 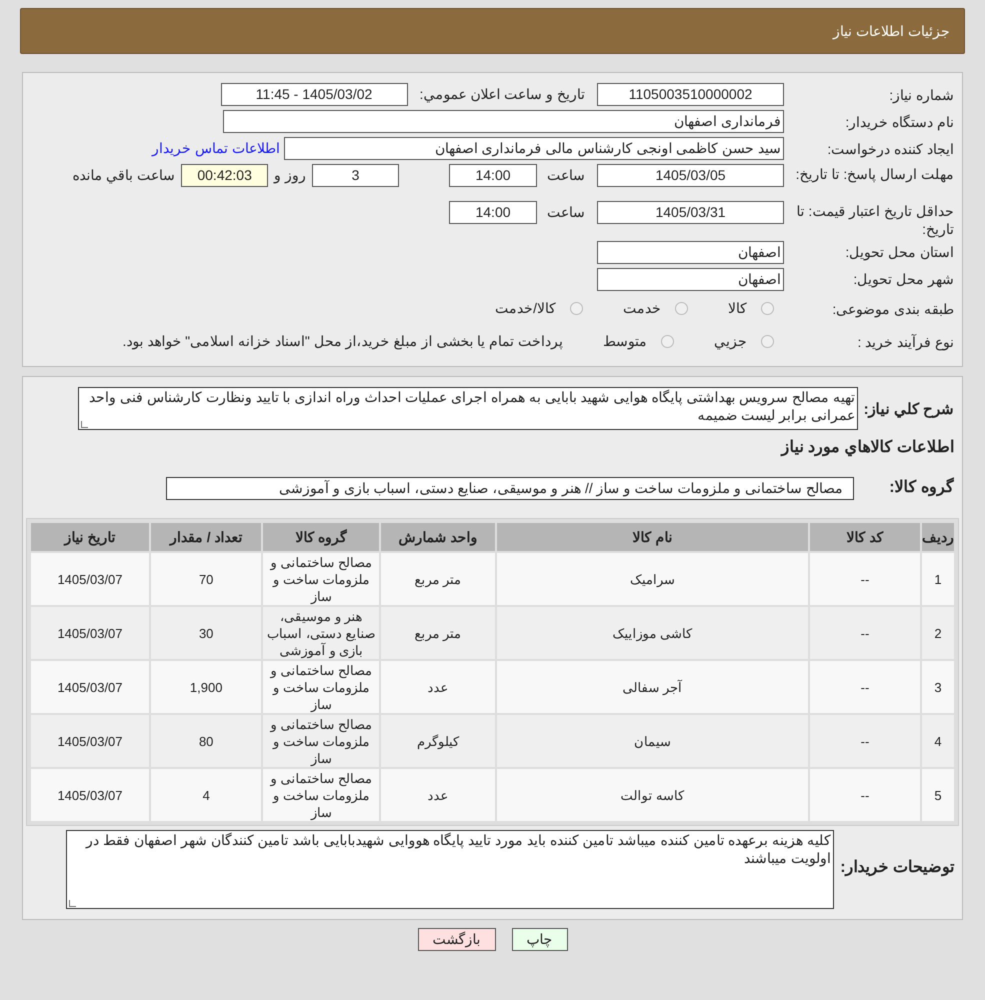 I want to click on field-text: كالا, so click(x=737, y=308).